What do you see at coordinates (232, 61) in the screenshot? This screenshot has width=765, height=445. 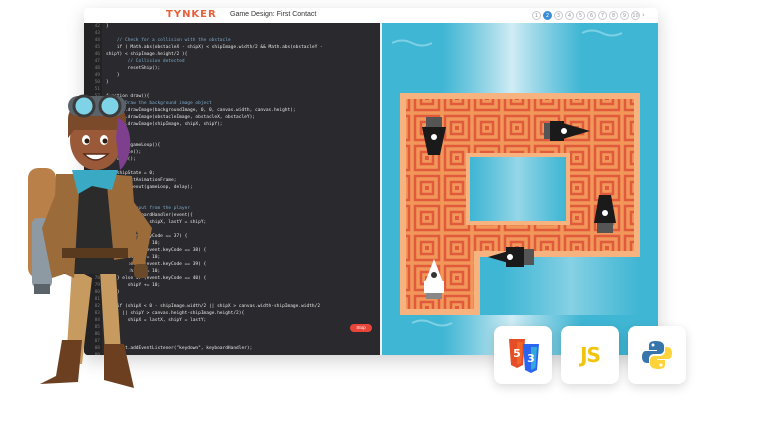 I see `code-line: 47 // Collision detected` at bounding box center [232, 61].